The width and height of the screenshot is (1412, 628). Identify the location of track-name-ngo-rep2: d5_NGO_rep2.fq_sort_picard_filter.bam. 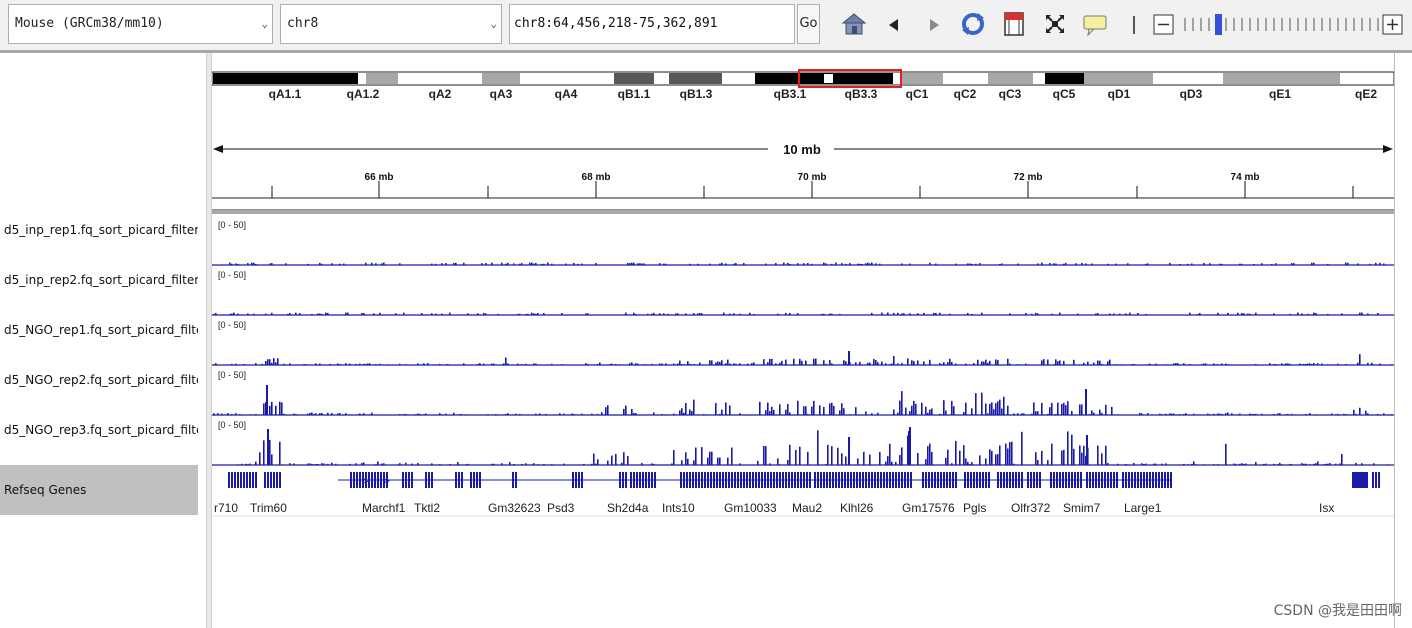
(101, 380).